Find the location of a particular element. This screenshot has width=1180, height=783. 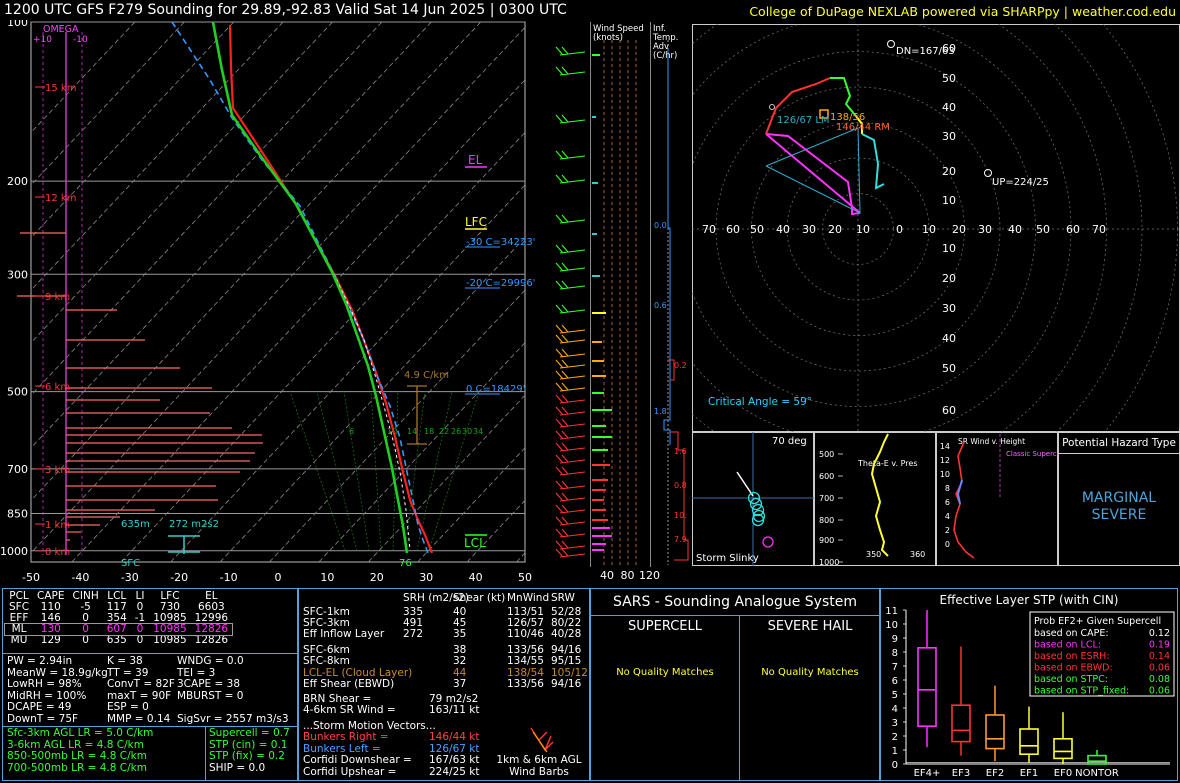

hodo-ytick: 20 is located at coordinates (949, 171).